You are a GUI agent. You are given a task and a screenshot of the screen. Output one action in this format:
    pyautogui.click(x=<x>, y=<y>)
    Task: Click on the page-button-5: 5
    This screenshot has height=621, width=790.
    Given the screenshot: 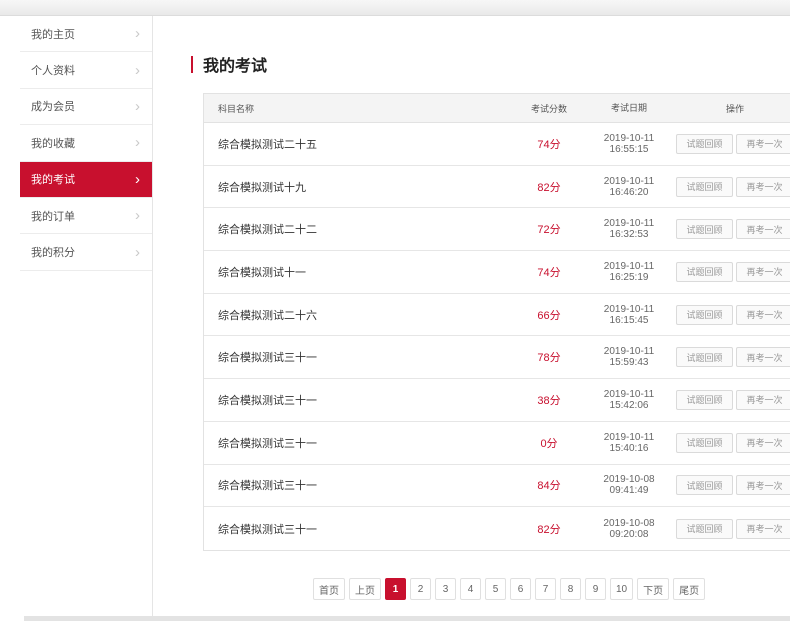 What is the action you would take?
    pyautogui.click(x=495, y=589)
    